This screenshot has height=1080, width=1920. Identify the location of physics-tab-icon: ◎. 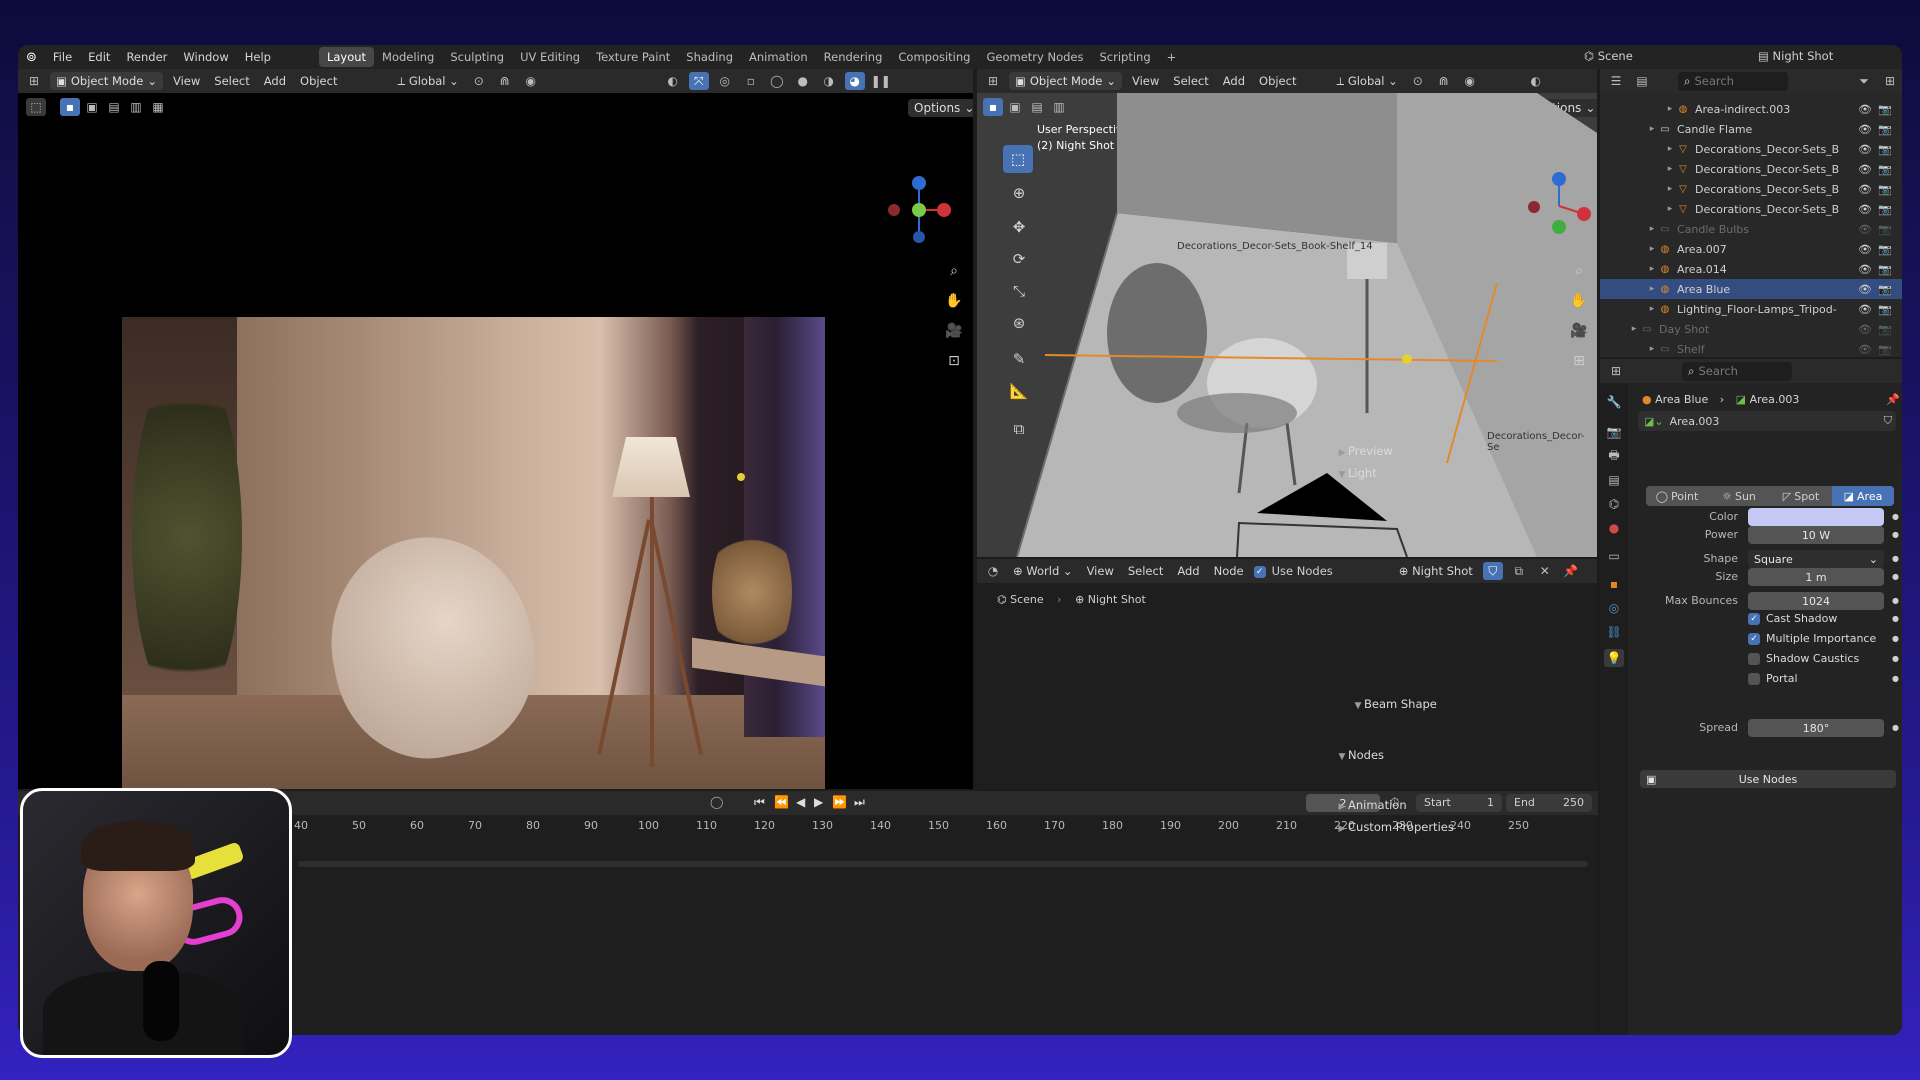
(1614, 608).